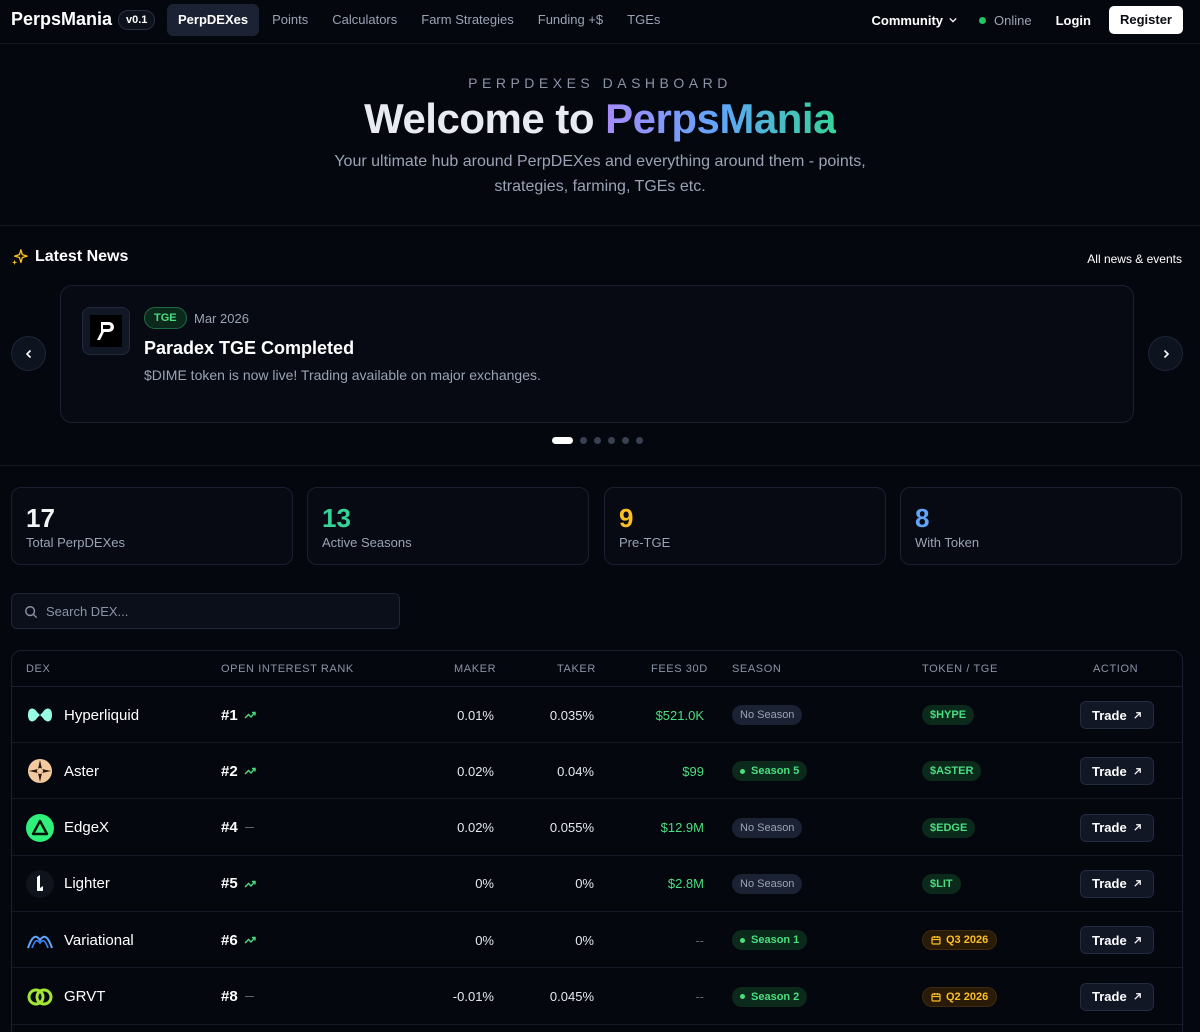 This screenshot has height=1032, width=1200. I want to click on col-season: SEASON, so click(756, 669).